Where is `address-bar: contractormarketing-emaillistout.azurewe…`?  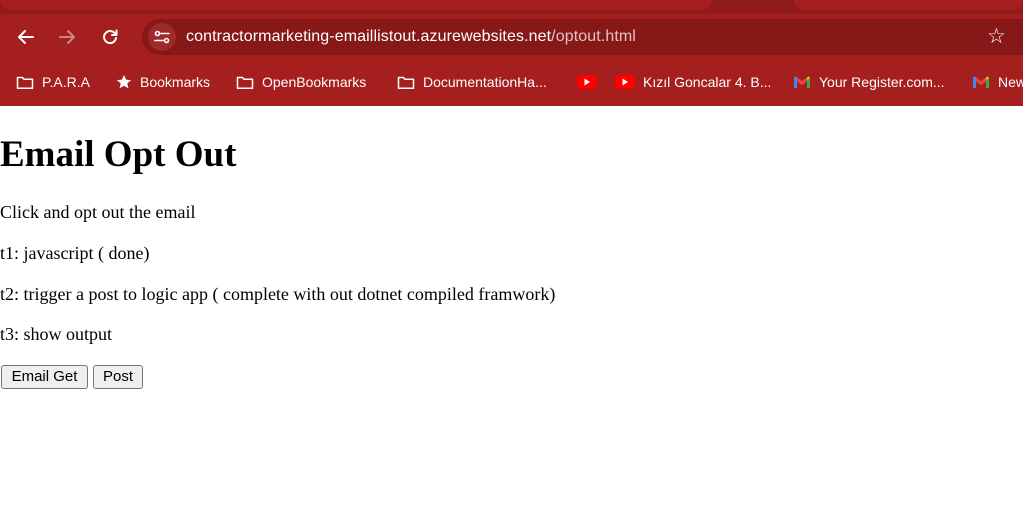 address-bar: contractormarketing-emaillistout.azurewe… is located at coordinates (582, 37).